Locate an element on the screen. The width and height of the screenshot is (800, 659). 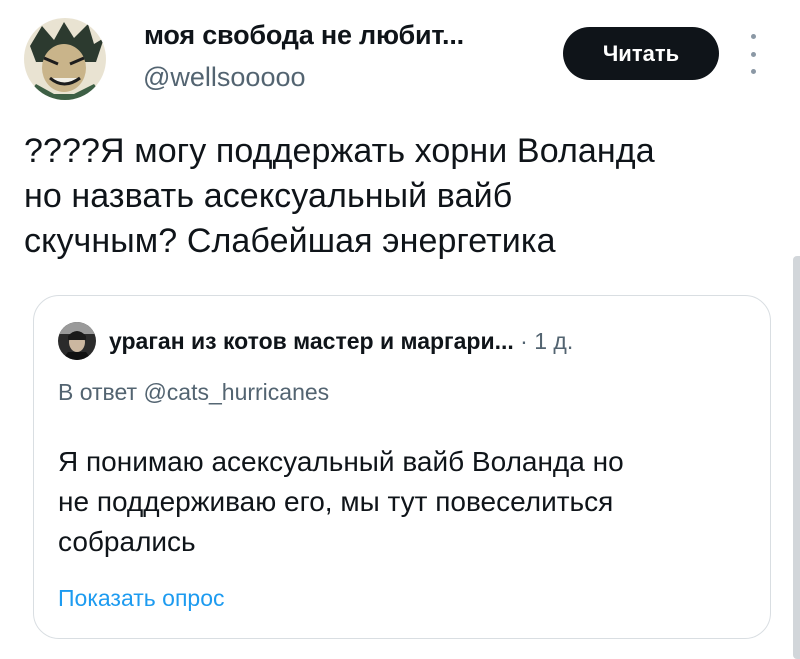
read-button: Читать is located at coordinates (641, 53).